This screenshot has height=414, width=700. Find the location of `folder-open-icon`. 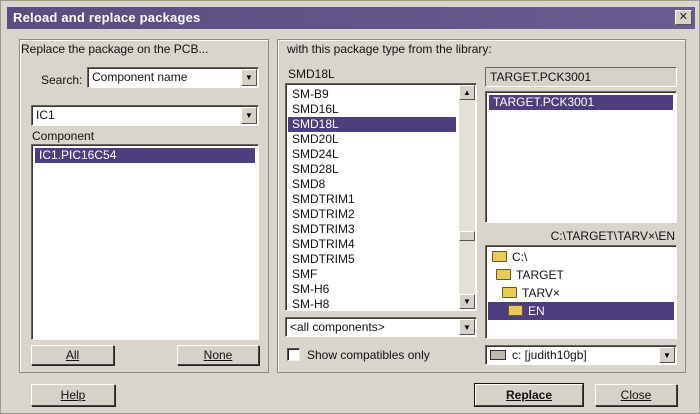

folder-open-icon is located at coordinates (515, 310).